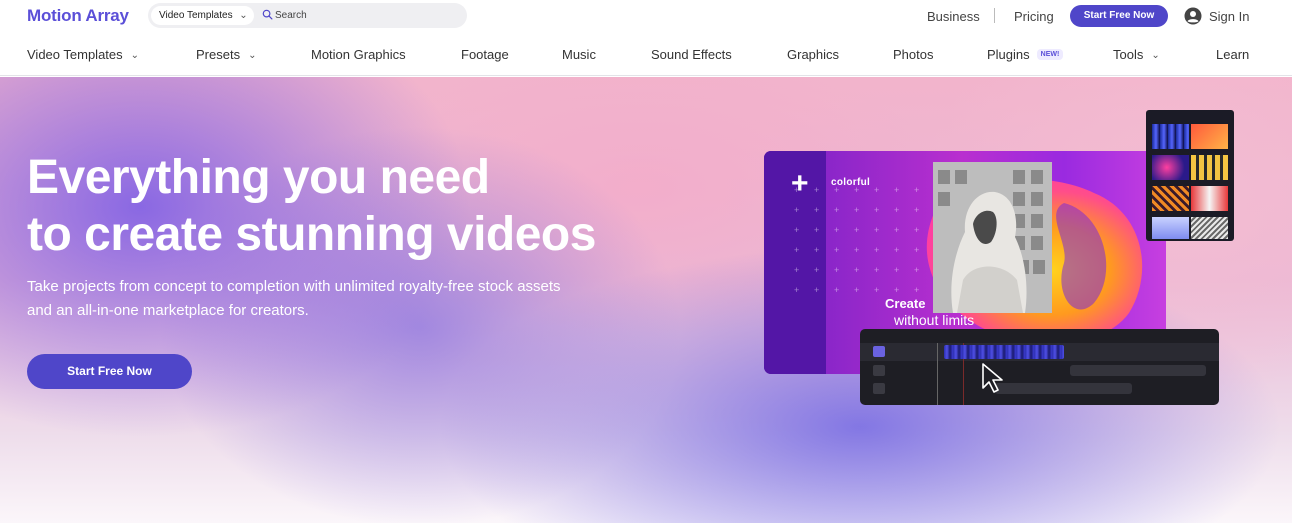 The image size is (1292, 523). What do you see at coordinates (1193, 16) in the screenshot?
I see `user-icon` at bounding box center [1193, 16].